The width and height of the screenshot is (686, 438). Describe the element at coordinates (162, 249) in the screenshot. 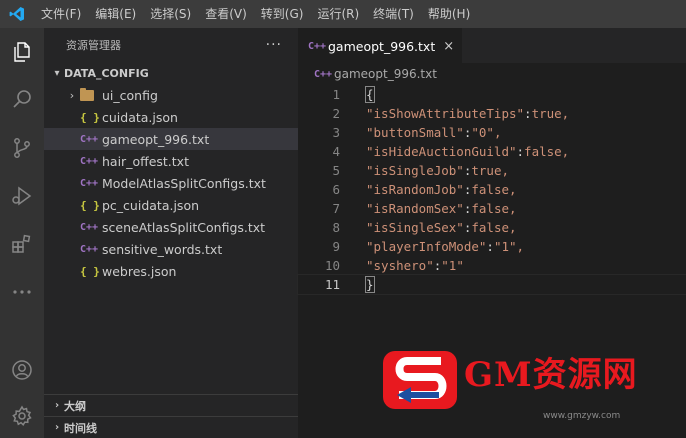

I see `tree-item-label: sensitive_words.txt` at that location.